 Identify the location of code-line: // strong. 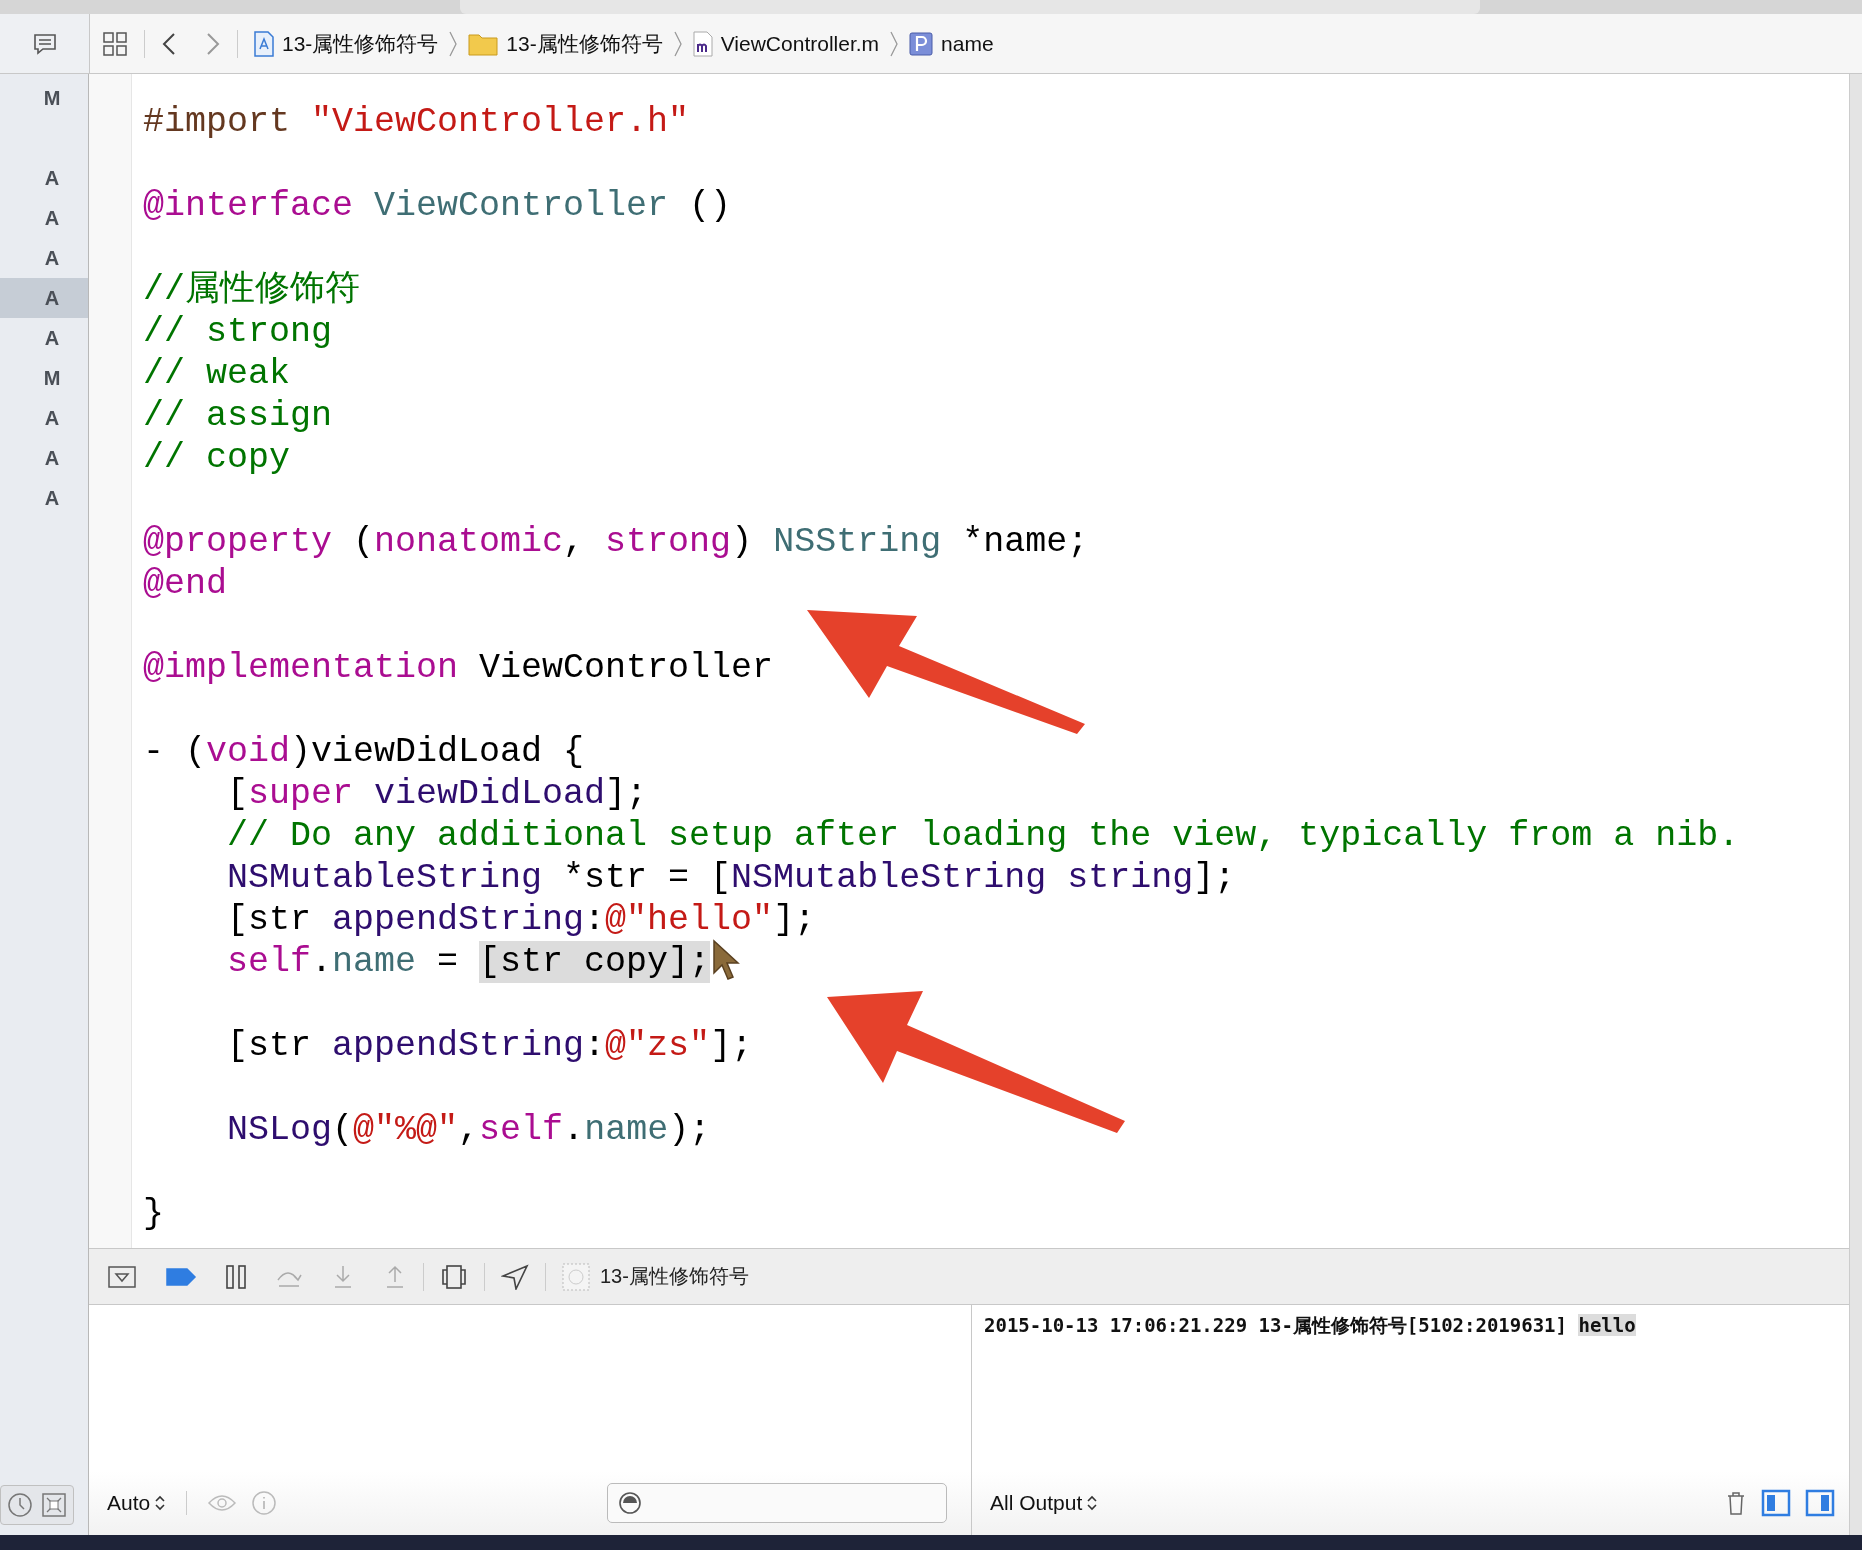
(238, 332).